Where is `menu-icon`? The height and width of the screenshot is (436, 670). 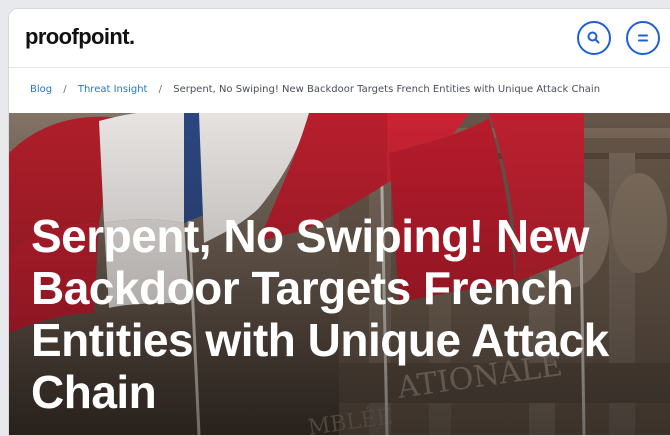
menu-icon is located at coordinates (643, 38).